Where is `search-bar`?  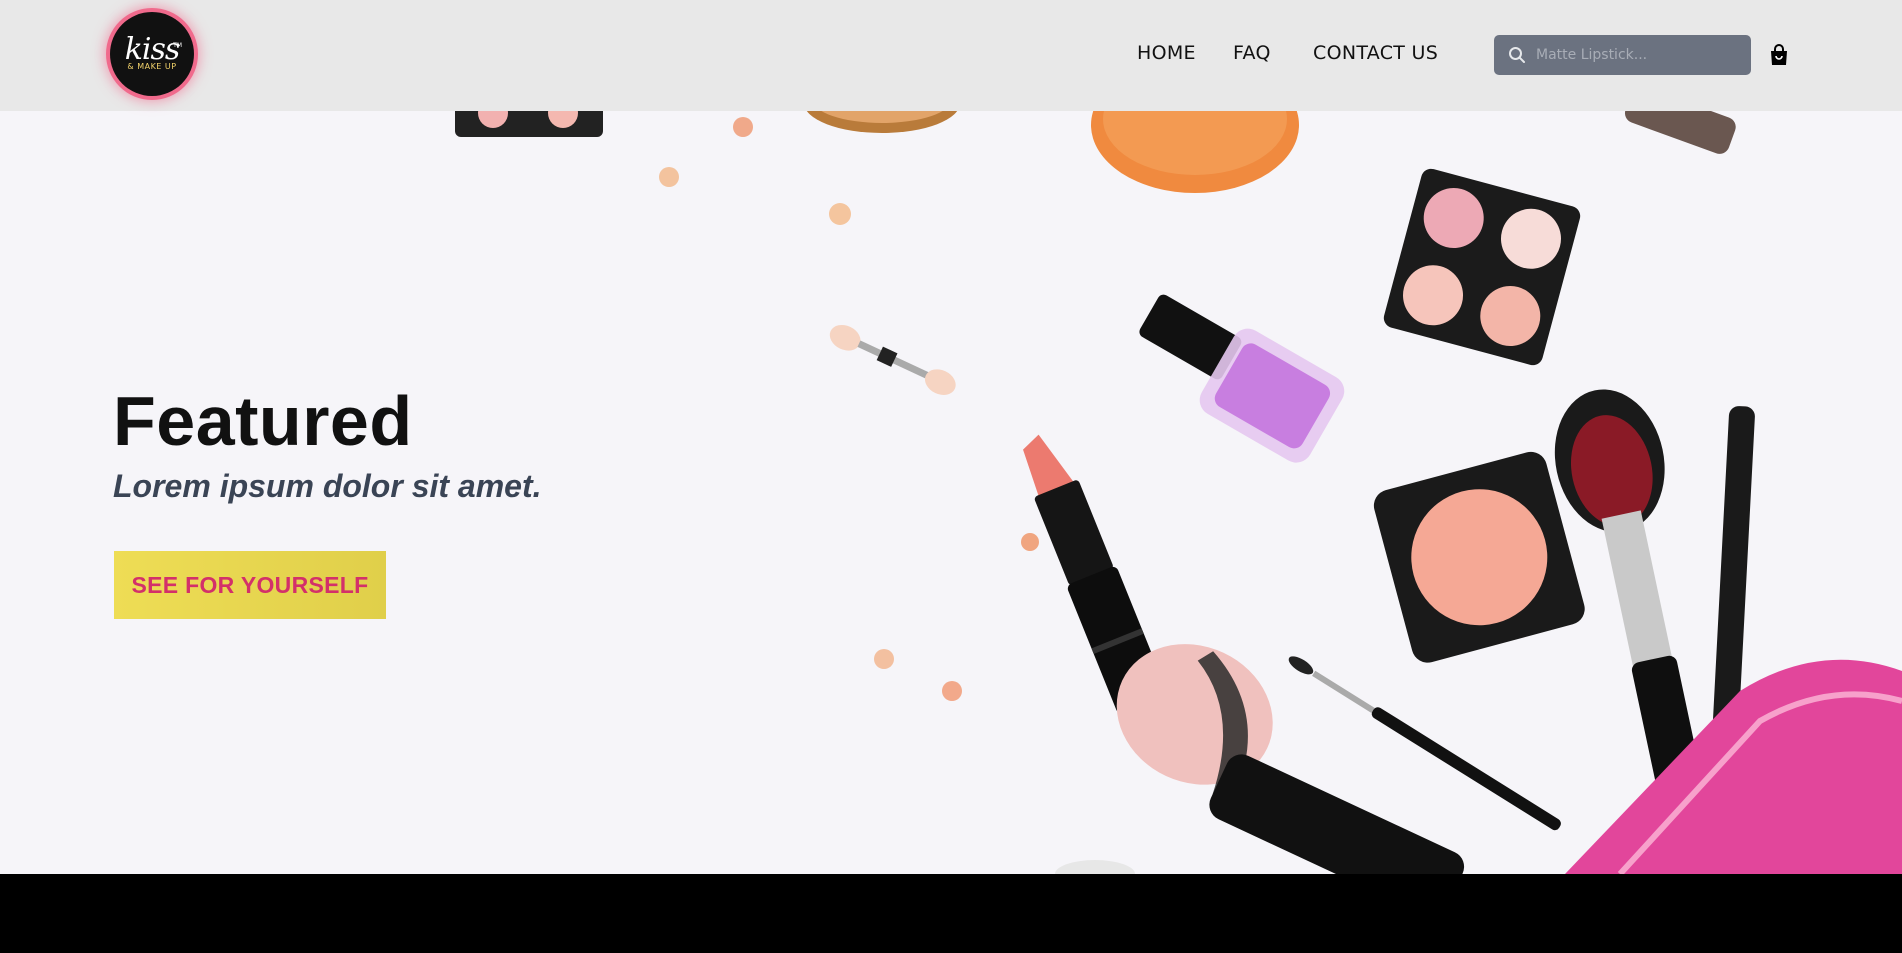
search-bar is located at coordinates (1622, 55).